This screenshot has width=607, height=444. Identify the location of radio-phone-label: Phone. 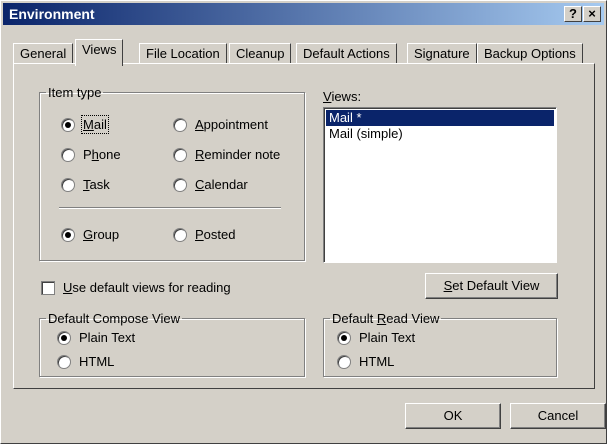
(102, 154).